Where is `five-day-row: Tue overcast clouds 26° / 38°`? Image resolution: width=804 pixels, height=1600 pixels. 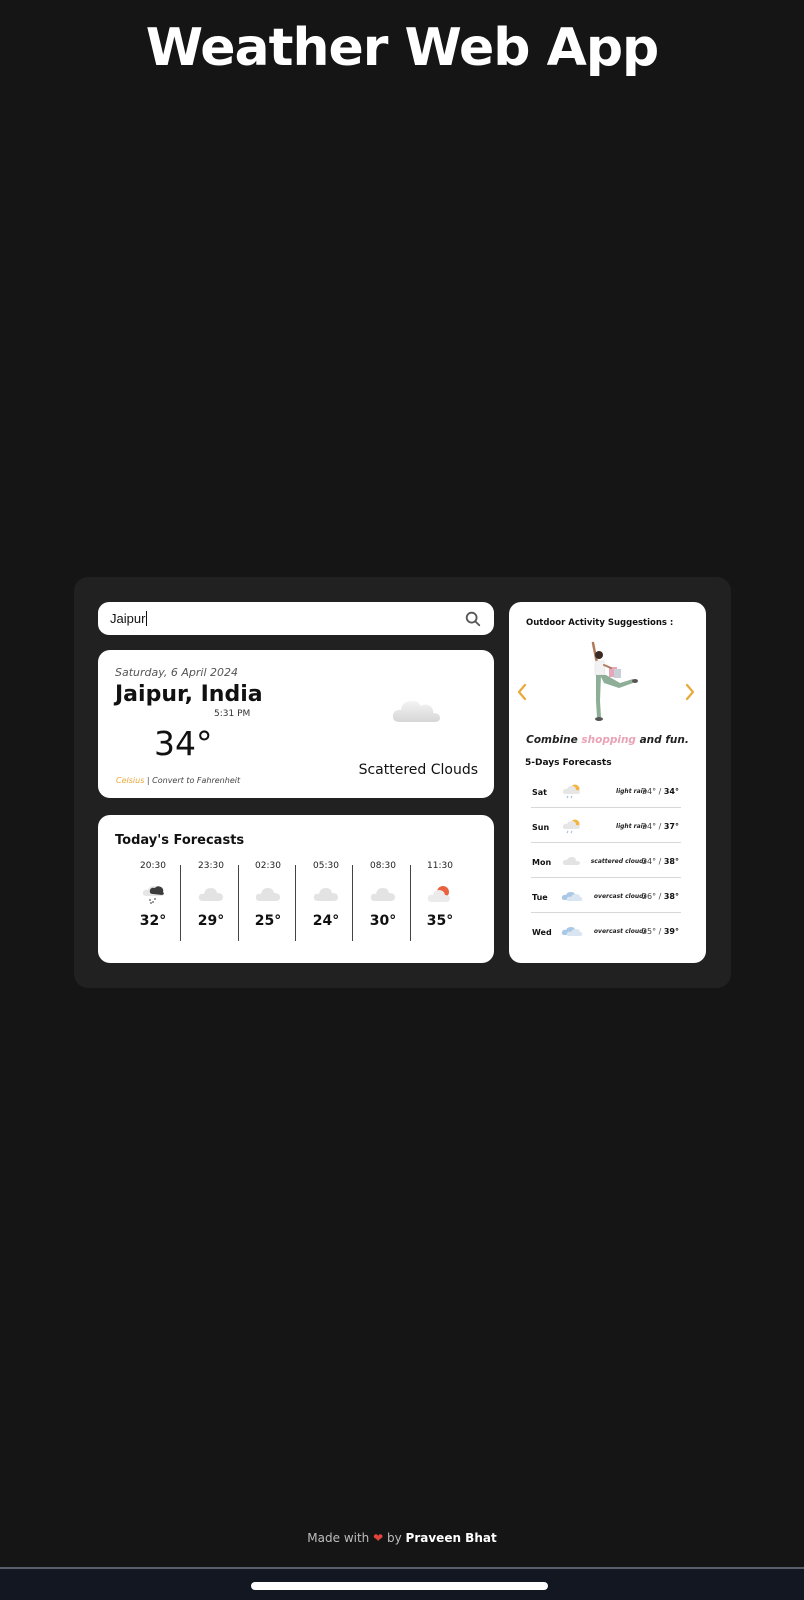
five-day-row: Tue overcast clouds 26° / 38° is located at coordinates (606, 896).